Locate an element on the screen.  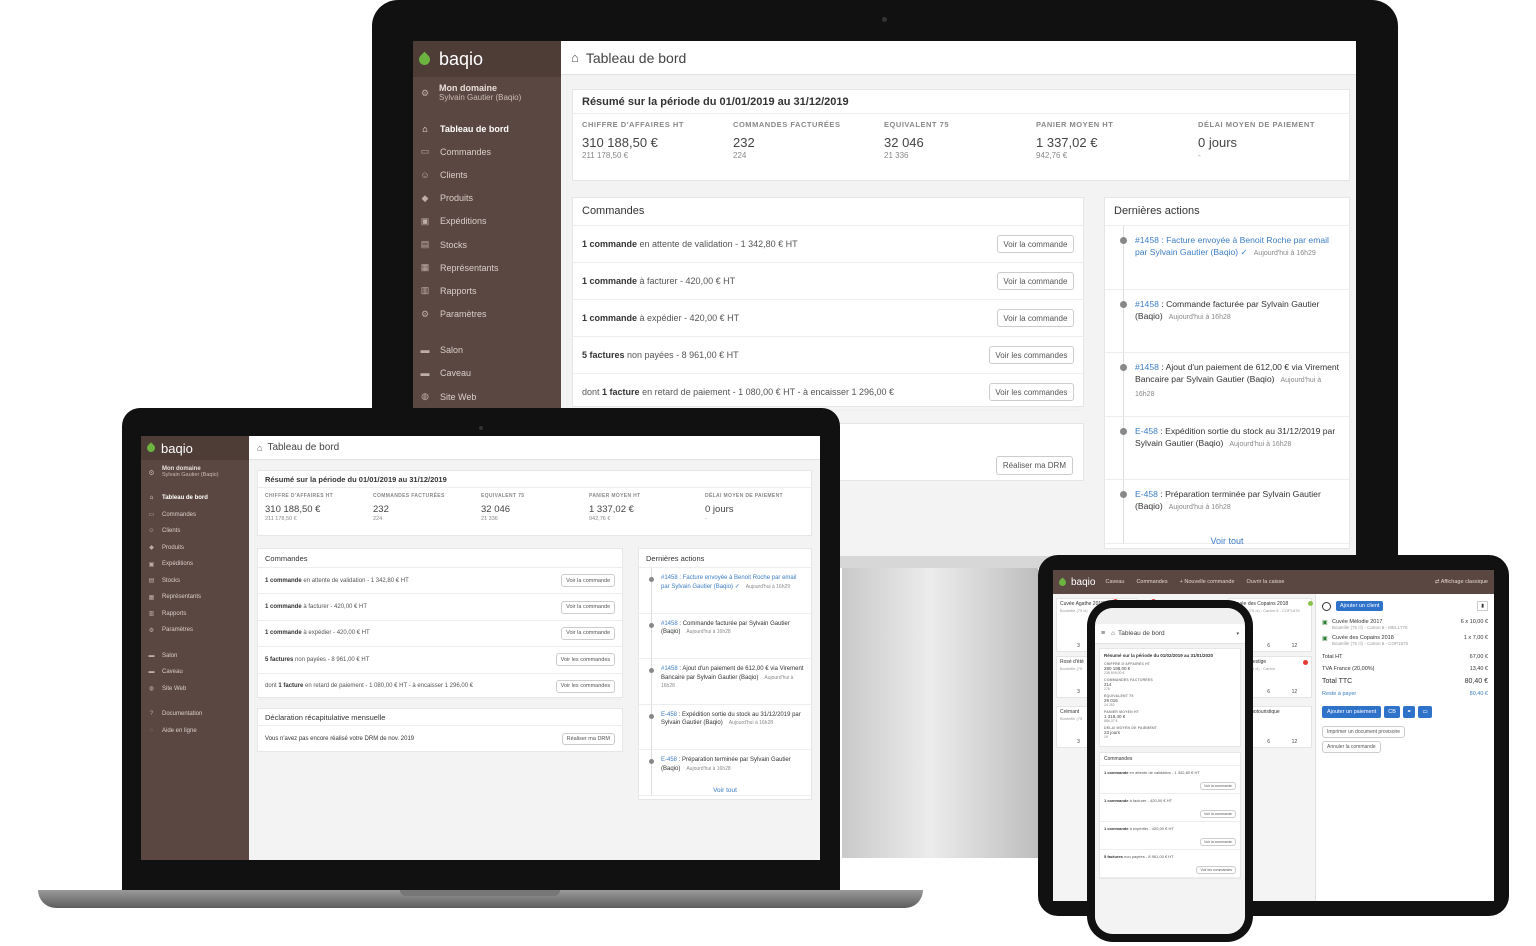
order-detail: à facturer - 420,00 € HT is located at coordinates (1150, 800).